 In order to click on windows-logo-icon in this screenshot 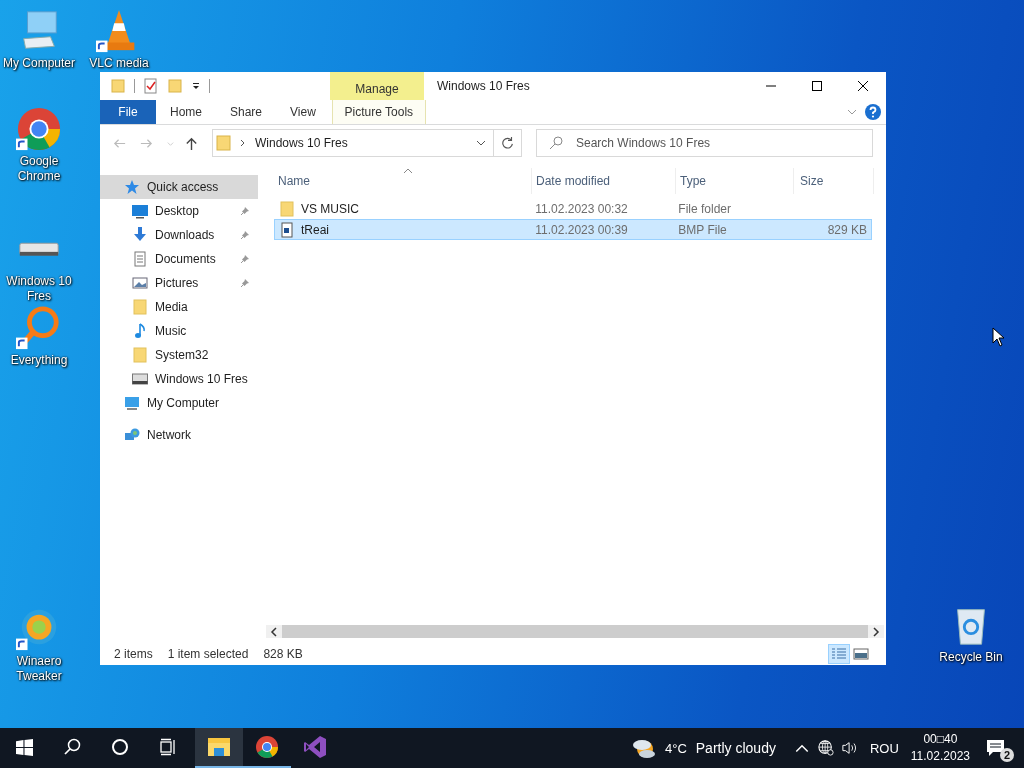, I will do `click(24, 747)`.